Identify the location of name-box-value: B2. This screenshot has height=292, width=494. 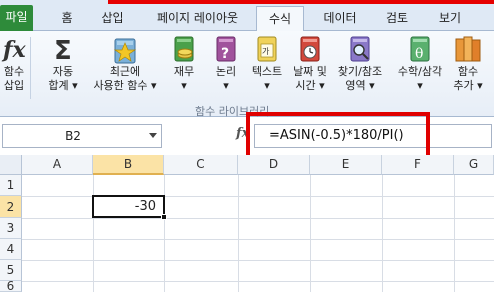
(73, 136).